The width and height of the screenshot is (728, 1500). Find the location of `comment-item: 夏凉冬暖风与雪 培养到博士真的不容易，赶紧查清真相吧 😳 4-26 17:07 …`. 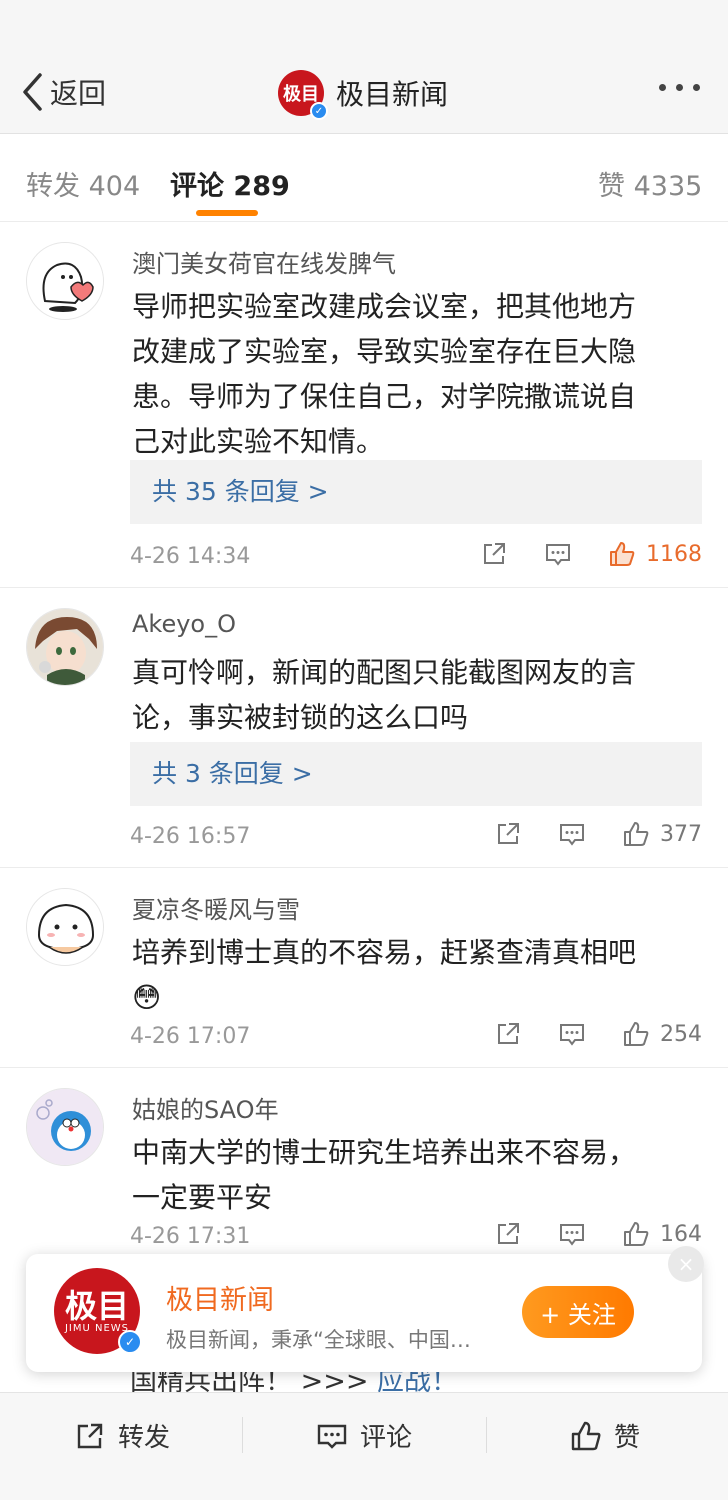

comment-item: 夏凉冬暖风与雪 培养到博士真的不容易，赶紧查清真相吧 😳 4-26 17:07 … is located at coordinates (364, 968).